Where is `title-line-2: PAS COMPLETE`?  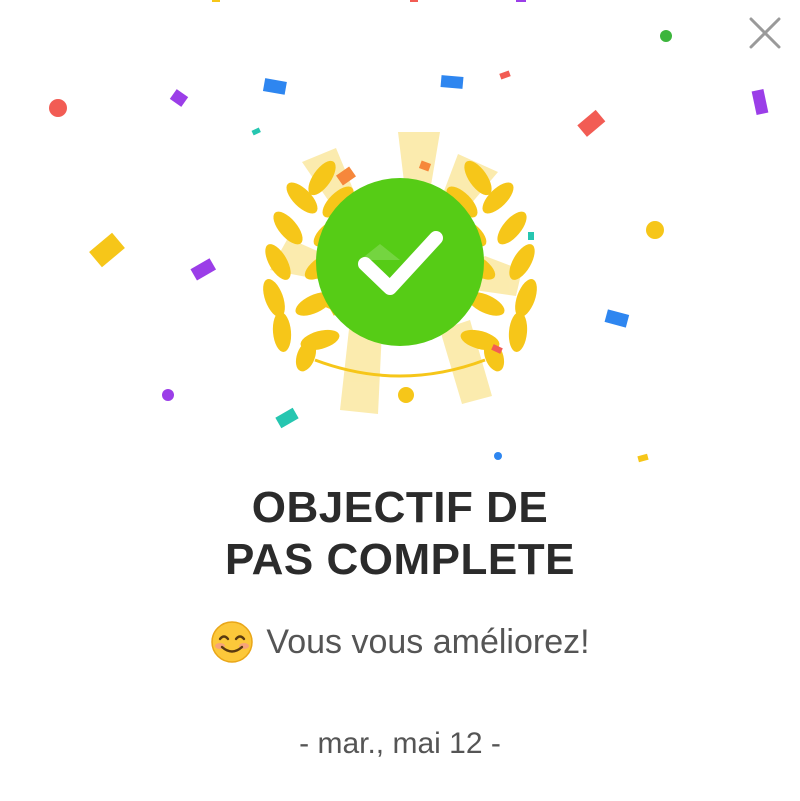
title-line-2: PAS COMPLETE is located at coordinates (400, 559).